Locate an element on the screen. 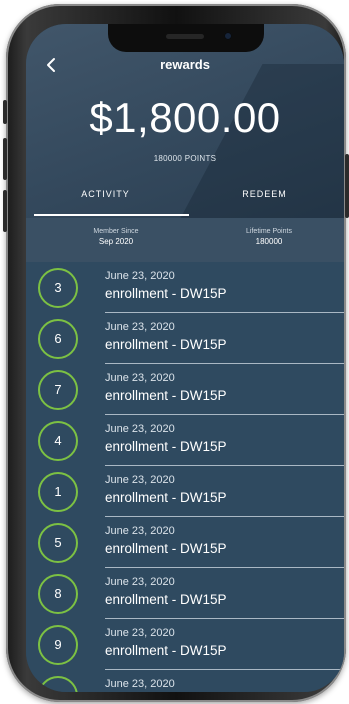 The width and height of the screenshot is (349, 704). activity-badge: 5 is located at coordinates (58, 543).